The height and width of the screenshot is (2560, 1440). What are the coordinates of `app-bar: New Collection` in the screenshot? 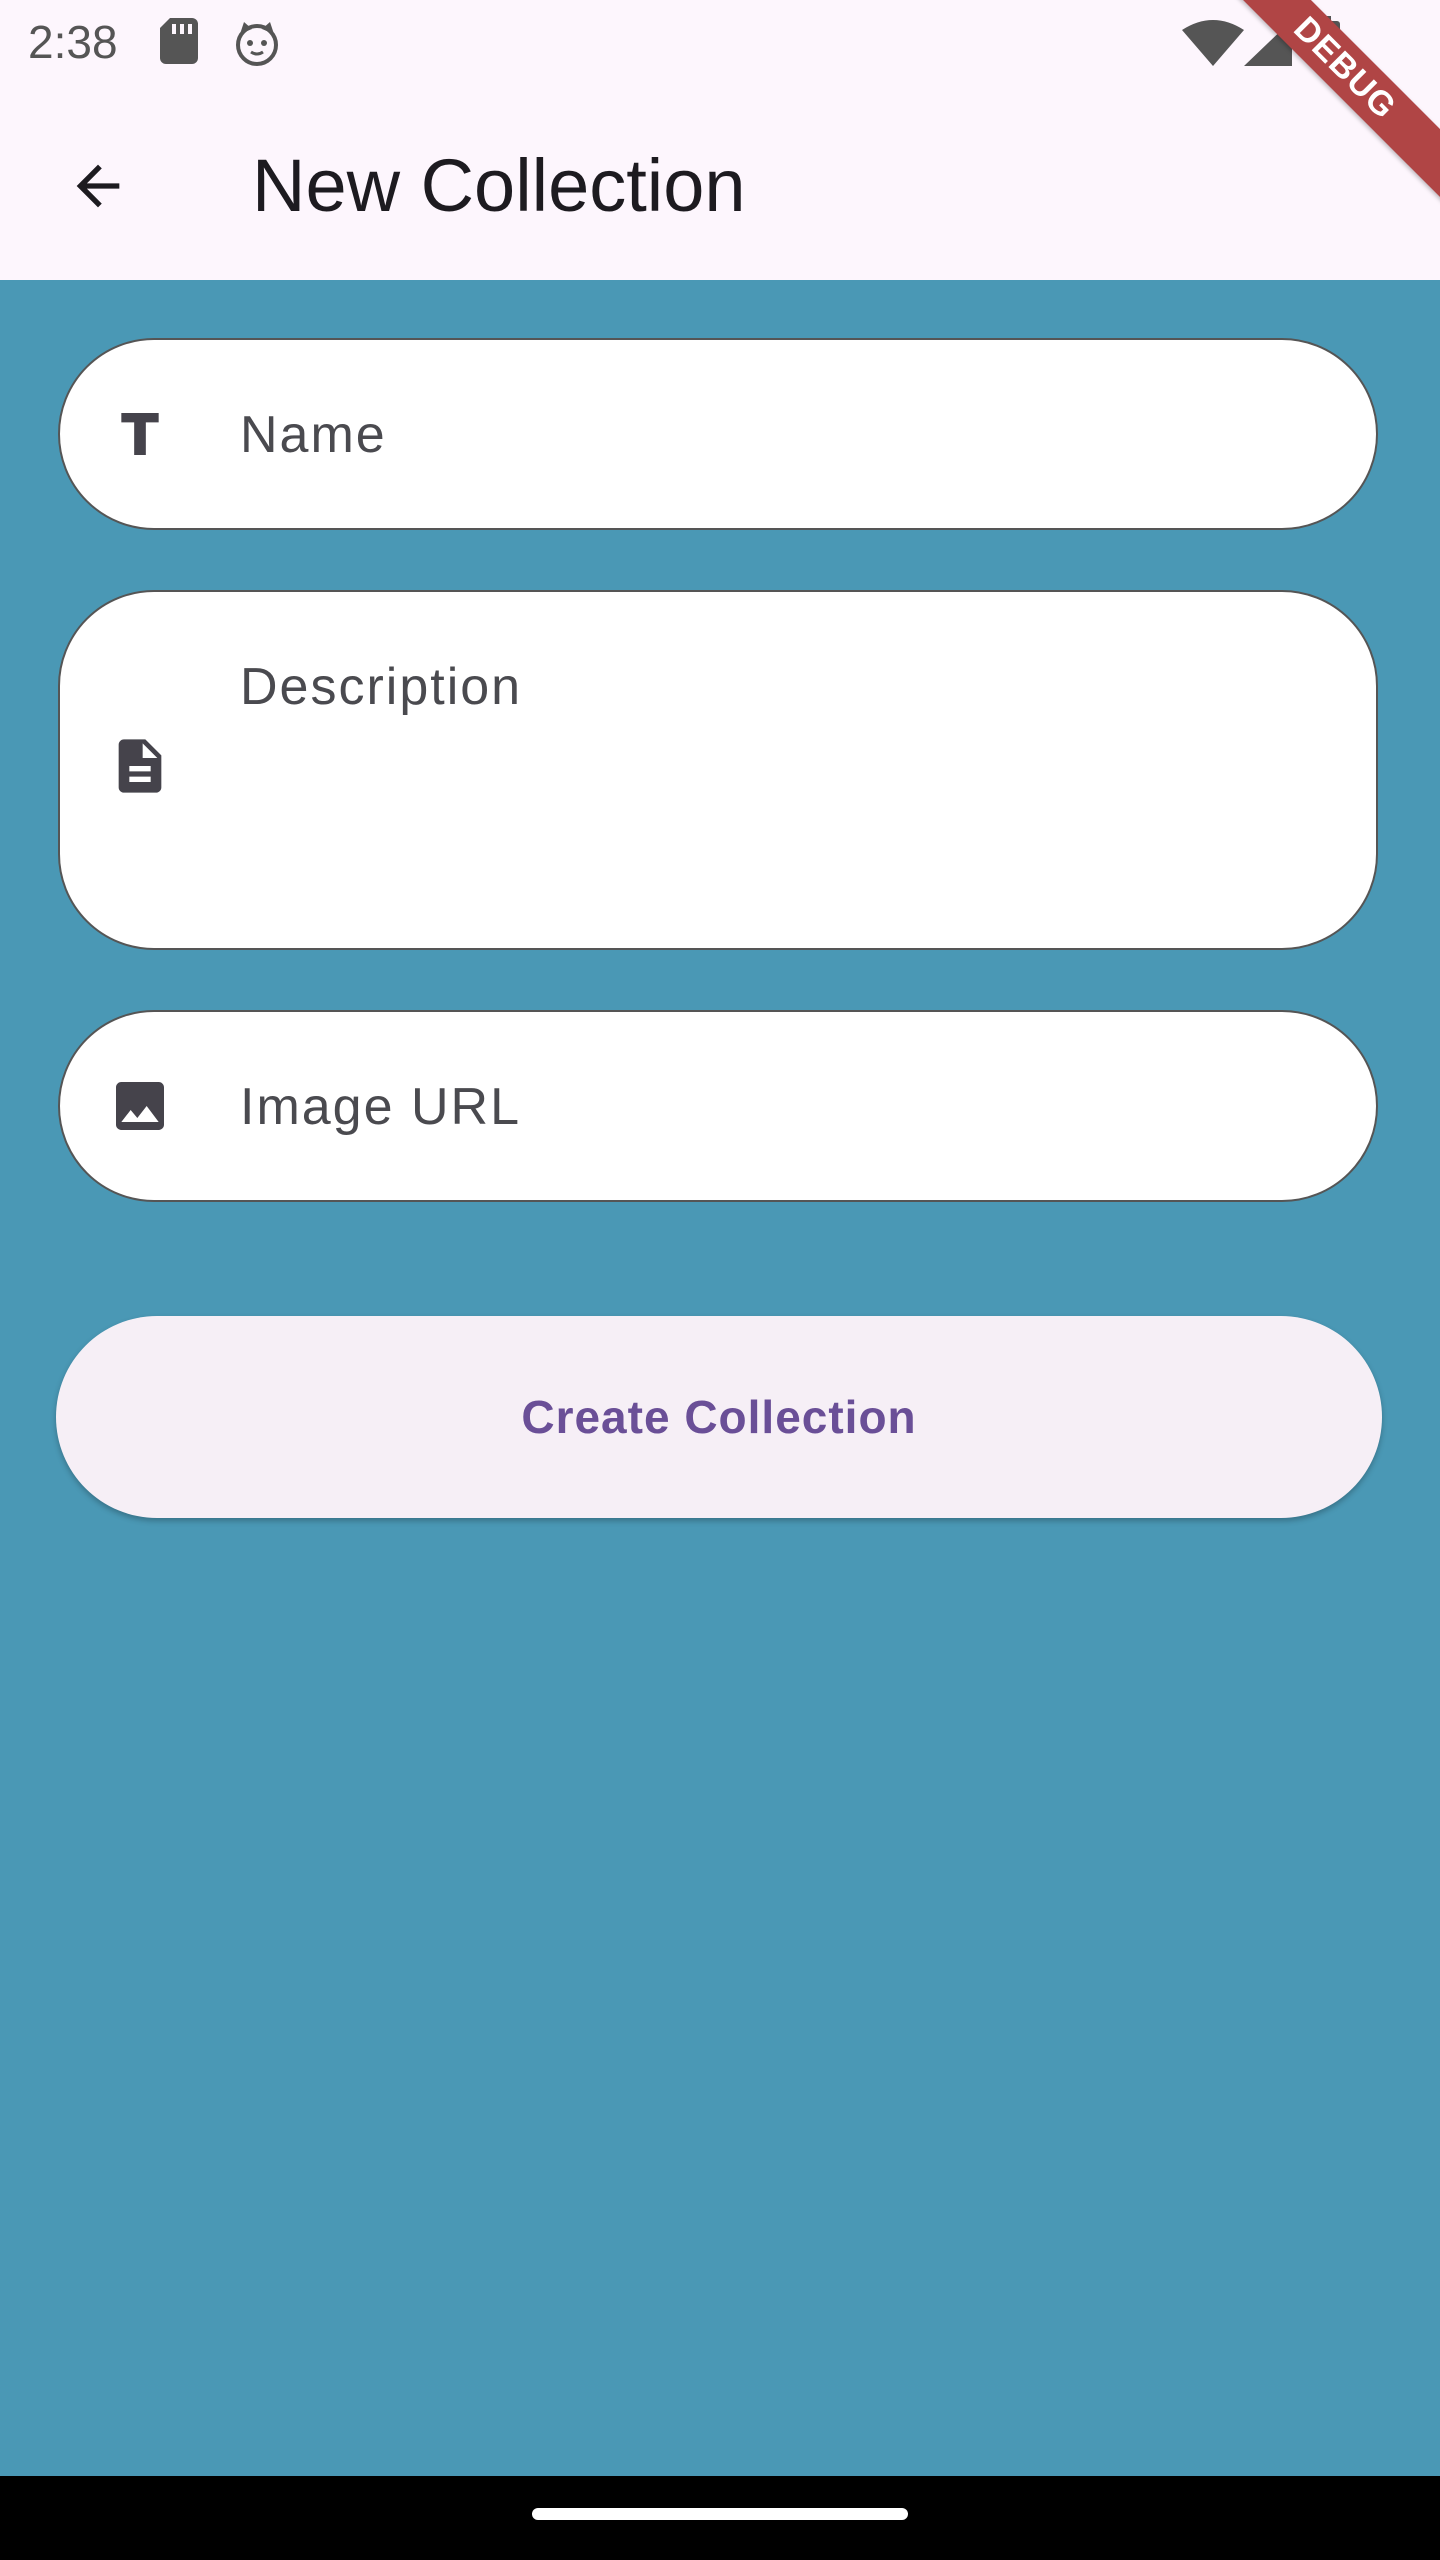 It's located at (720, 183).